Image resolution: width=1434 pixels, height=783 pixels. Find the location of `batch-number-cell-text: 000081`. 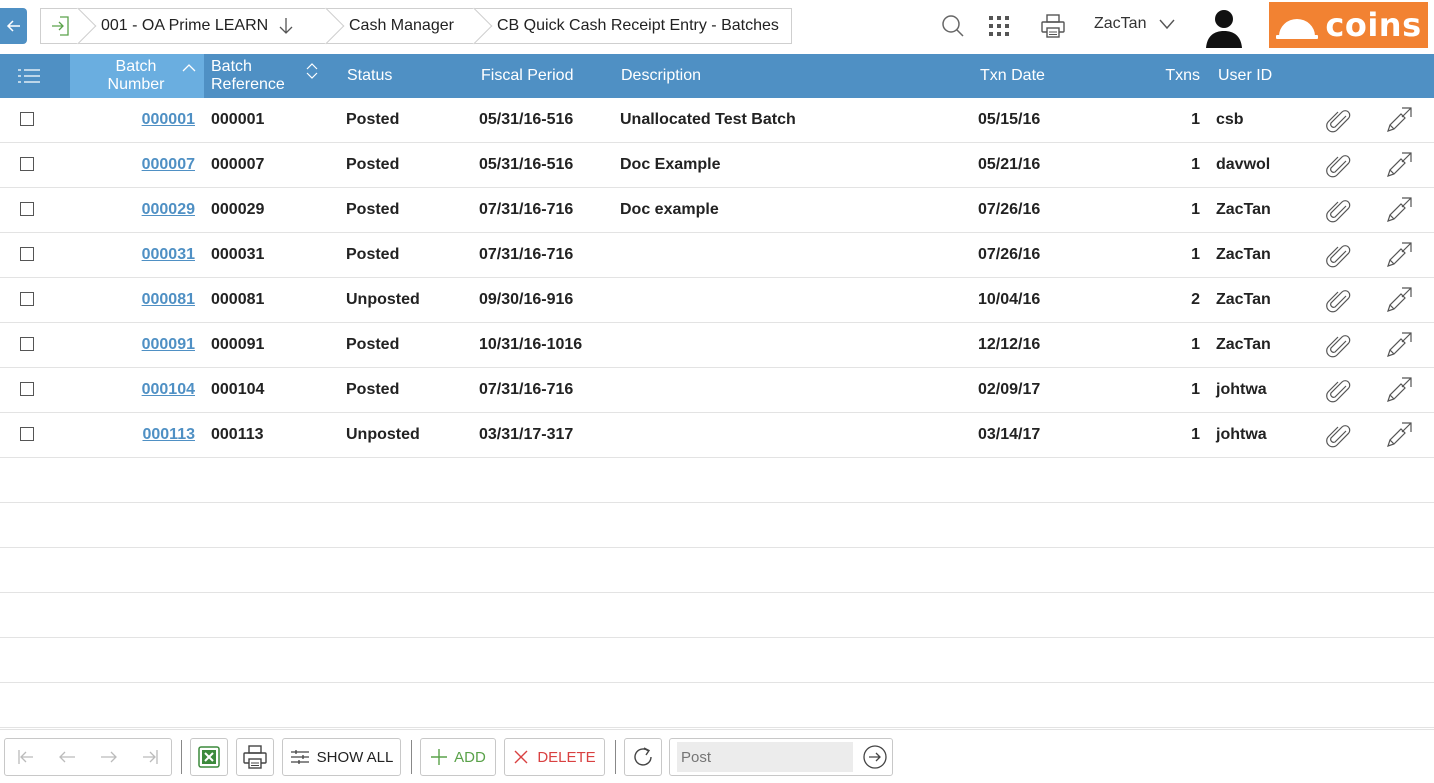

batch-number-cell-text: 000081 is located at coordinates (168, 300).